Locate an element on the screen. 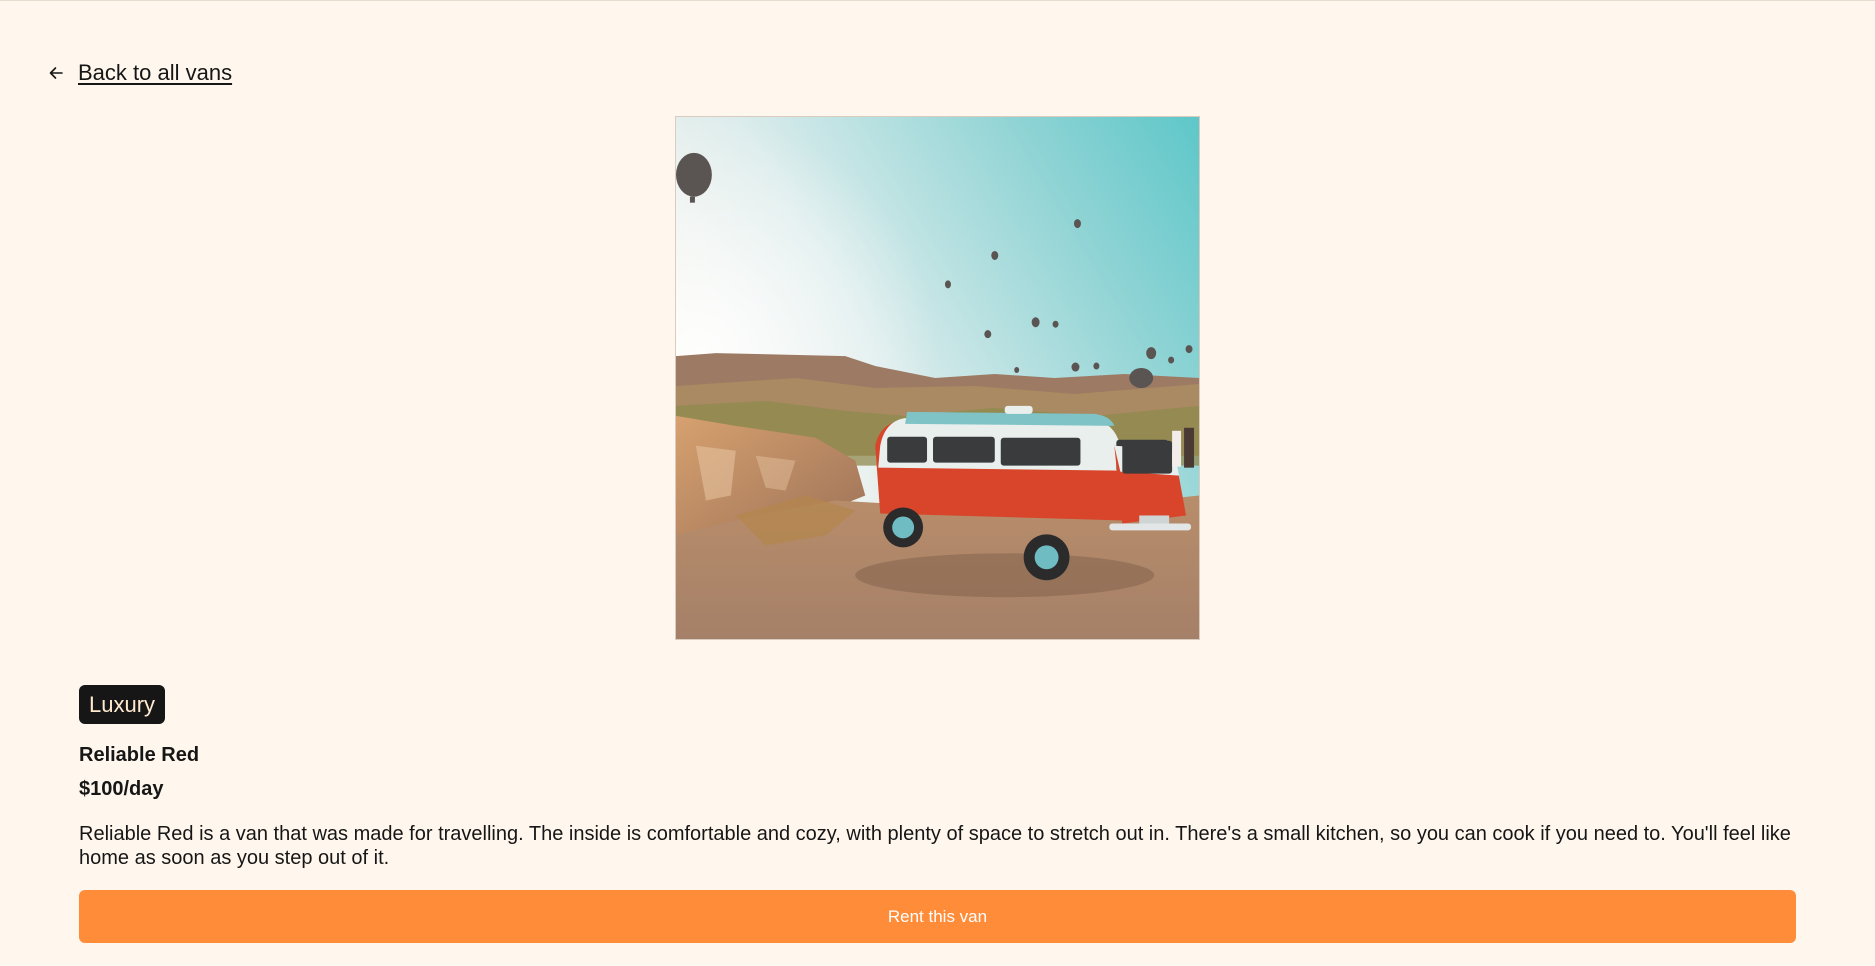 The image size is (1875, 966). back-link-label: Back to all vans is located at coordinates (155, 72).